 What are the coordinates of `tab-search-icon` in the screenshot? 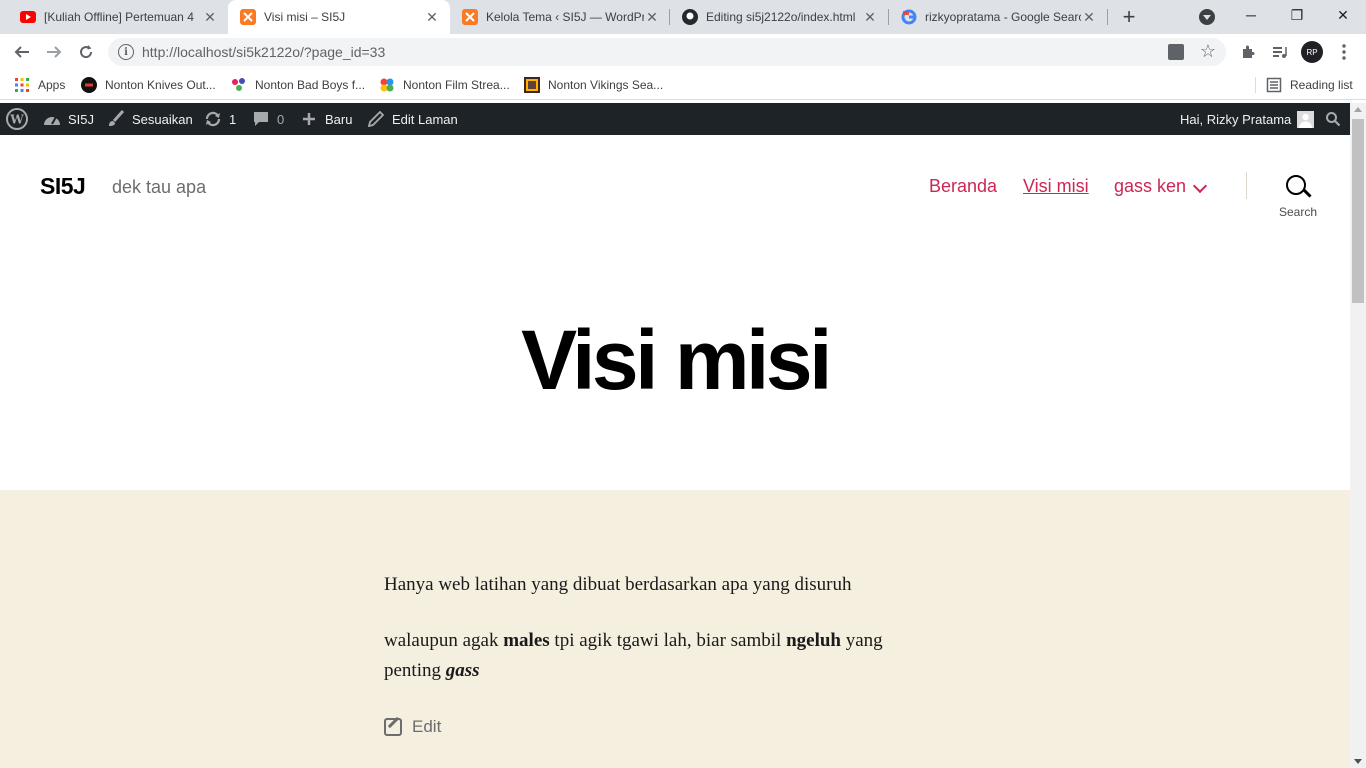 It's located at (1207, 17).